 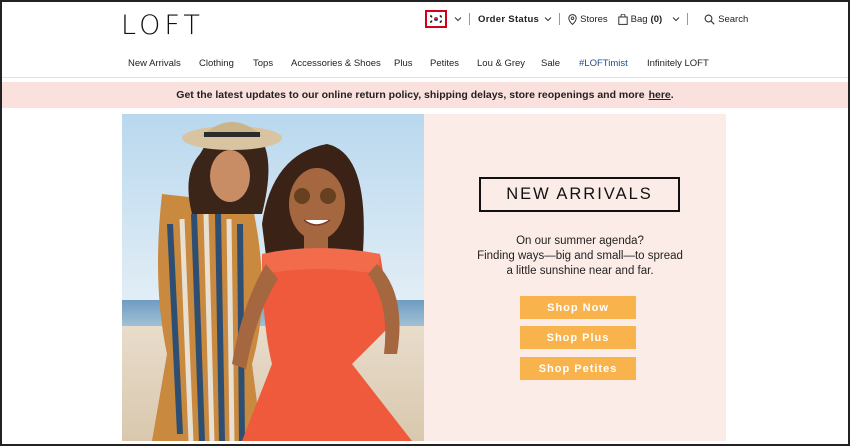 What do you see at coordinates (578, 337) in the screenshot?
I see `shop-plus-button: Shop Plus` at bounding box center [578, 337].